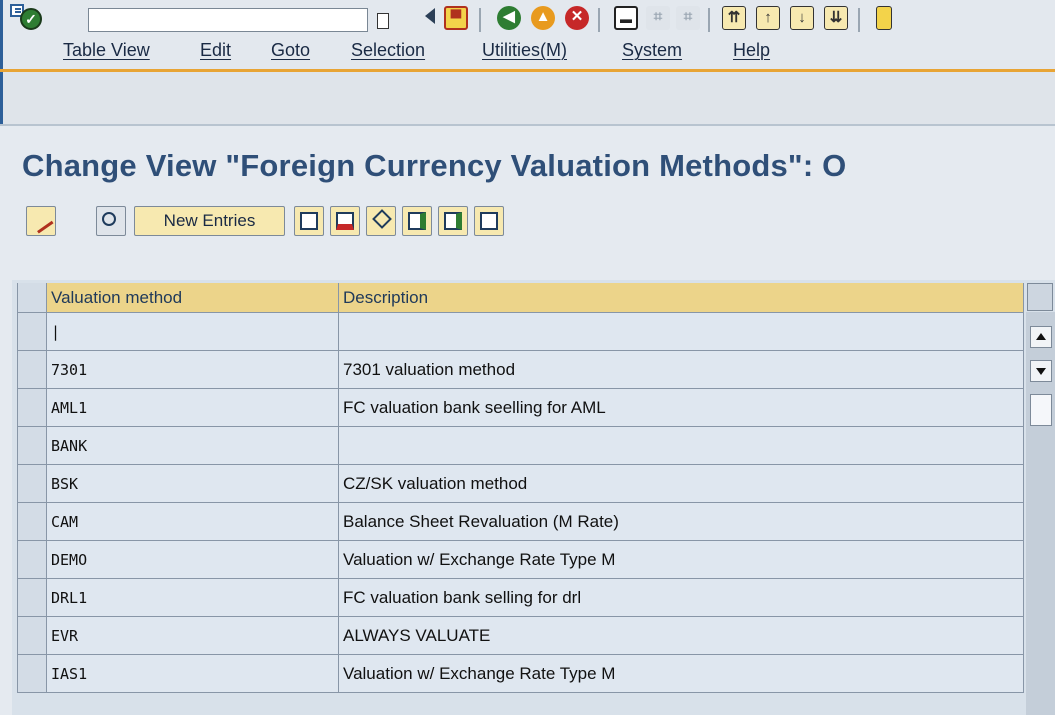 Image resolution: width=1055 pixels, height=715 pixels. Describe the element at coordinates (193, 674) in the screenshot. I see `valuation-method-cell: IAS1` at that location.